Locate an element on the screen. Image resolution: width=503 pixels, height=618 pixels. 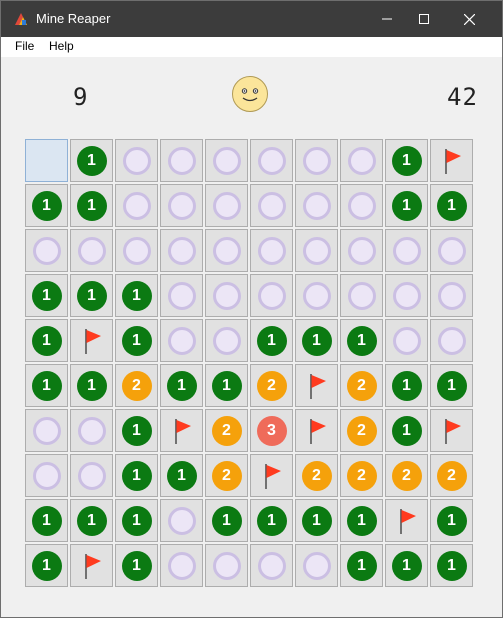
menu-file: File is located at coordinates (24, 46).